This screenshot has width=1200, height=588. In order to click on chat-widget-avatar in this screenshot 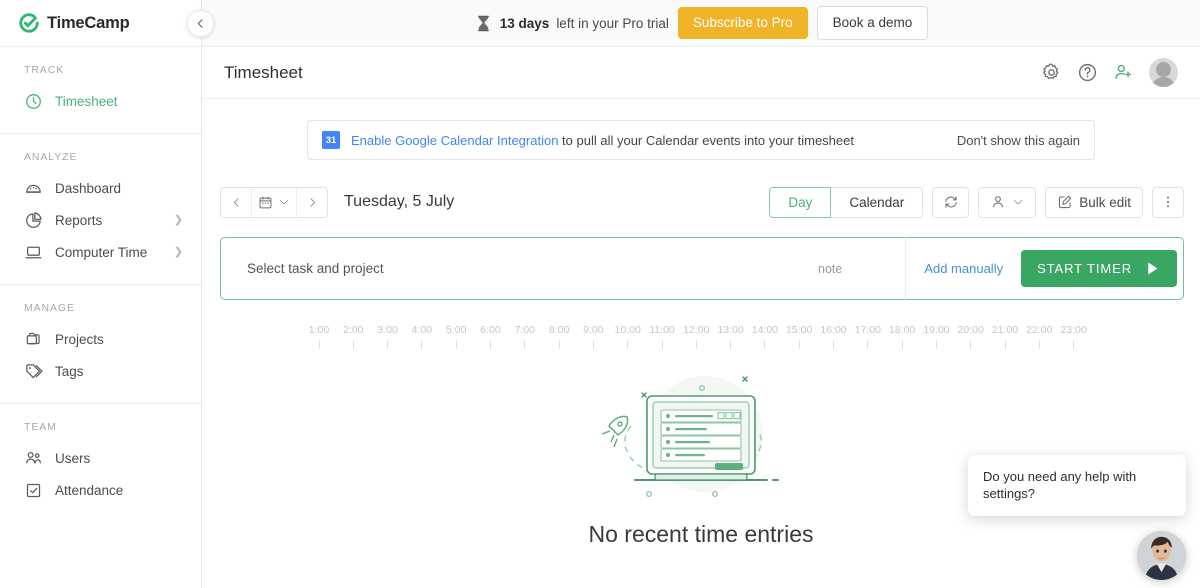, I will do `click(1161, 555)`.